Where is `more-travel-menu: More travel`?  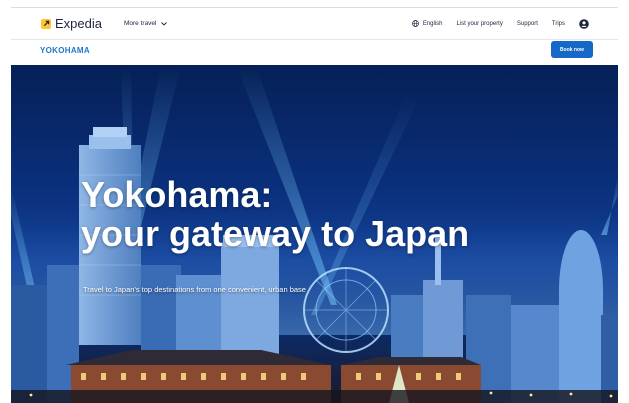
more-travel-menu: More travel is located at coordinates (145, 23).